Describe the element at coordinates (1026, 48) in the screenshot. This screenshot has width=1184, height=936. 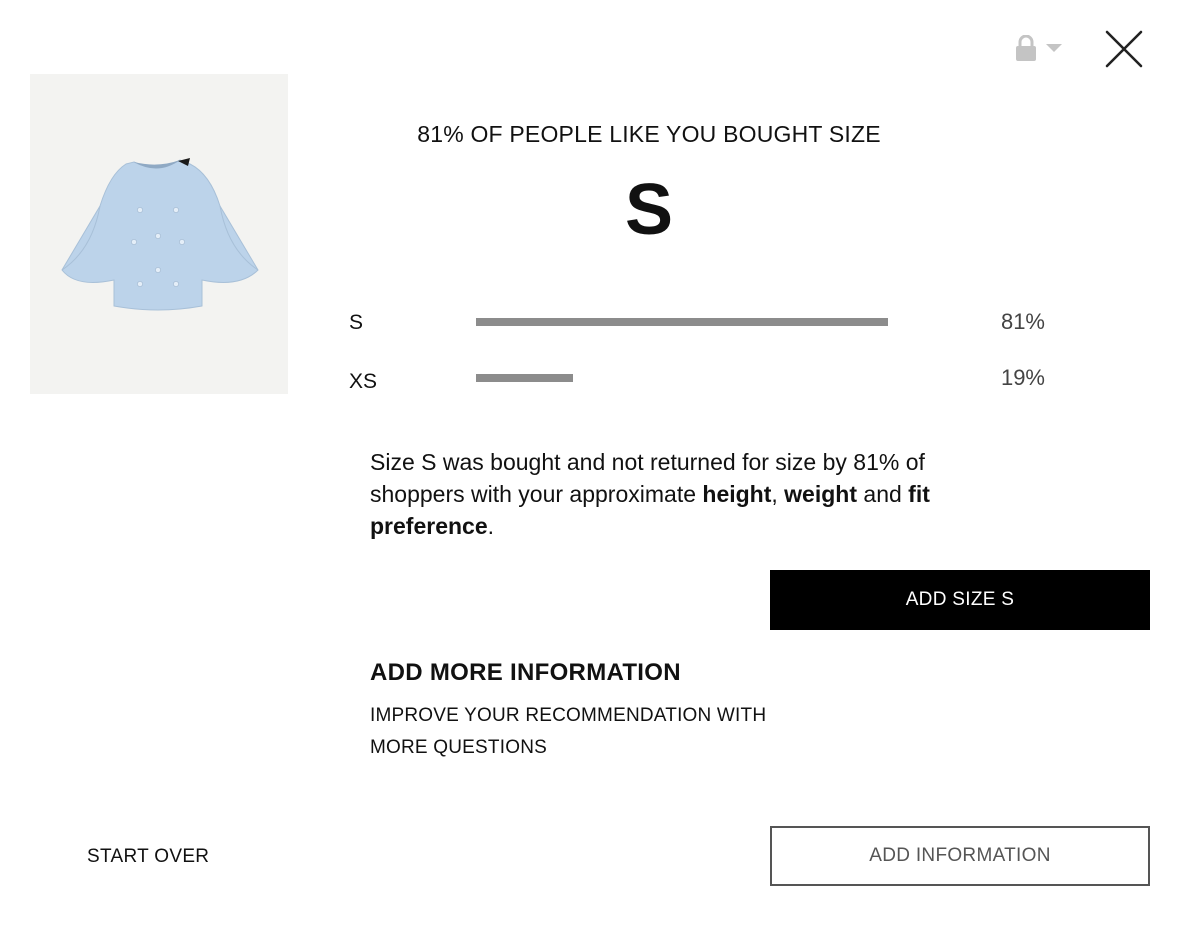
I see `lock-icon` at that location.